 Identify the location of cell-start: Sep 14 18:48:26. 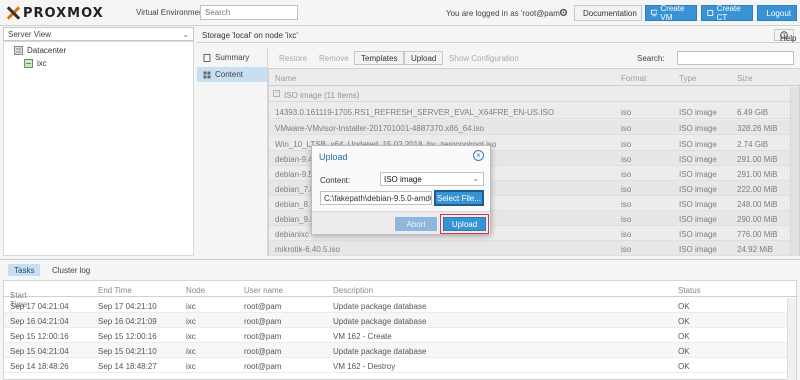
(39, 366).